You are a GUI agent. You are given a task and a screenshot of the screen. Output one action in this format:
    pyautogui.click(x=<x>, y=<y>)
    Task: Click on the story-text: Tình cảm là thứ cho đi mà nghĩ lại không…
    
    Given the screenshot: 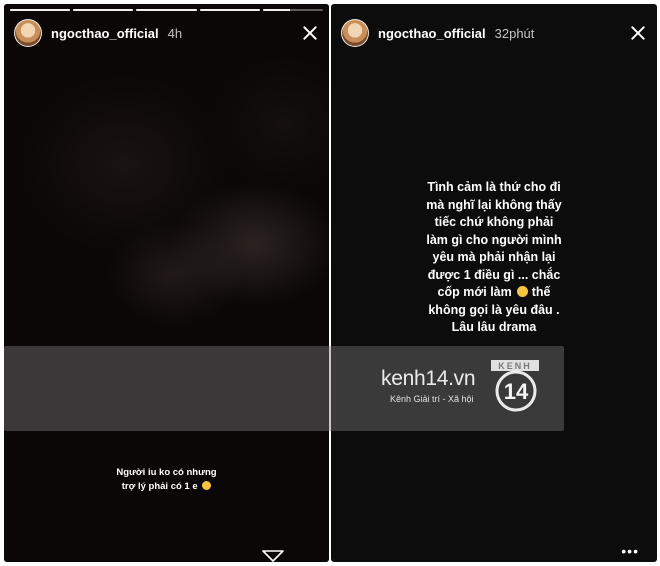 What is the action you would take?
    pyautogui.click(x=494, y=258)
    